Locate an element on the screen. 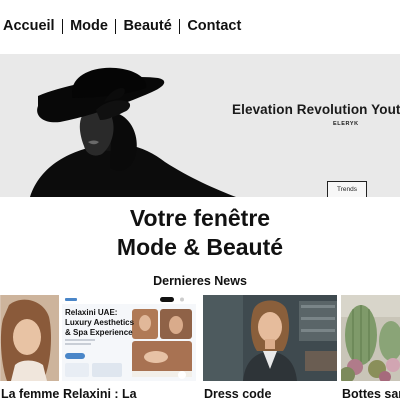 The image size is (400, 400). news-card-title: La femme : is located at coordinates (34, 393).